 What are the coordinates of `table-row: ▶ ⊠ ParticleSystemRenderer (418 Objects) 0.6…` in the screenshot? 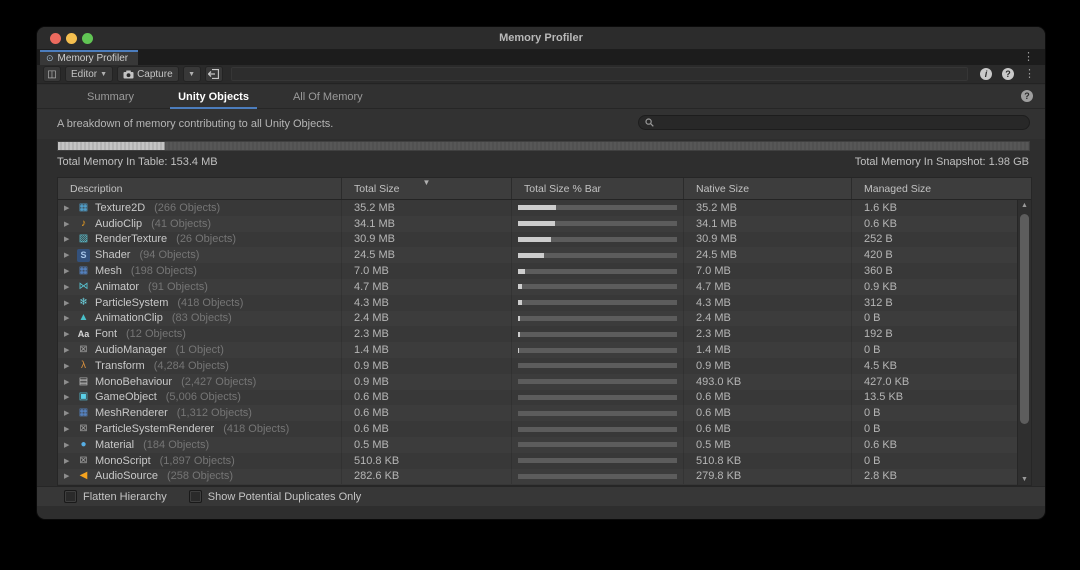 It's located at (544, 429).